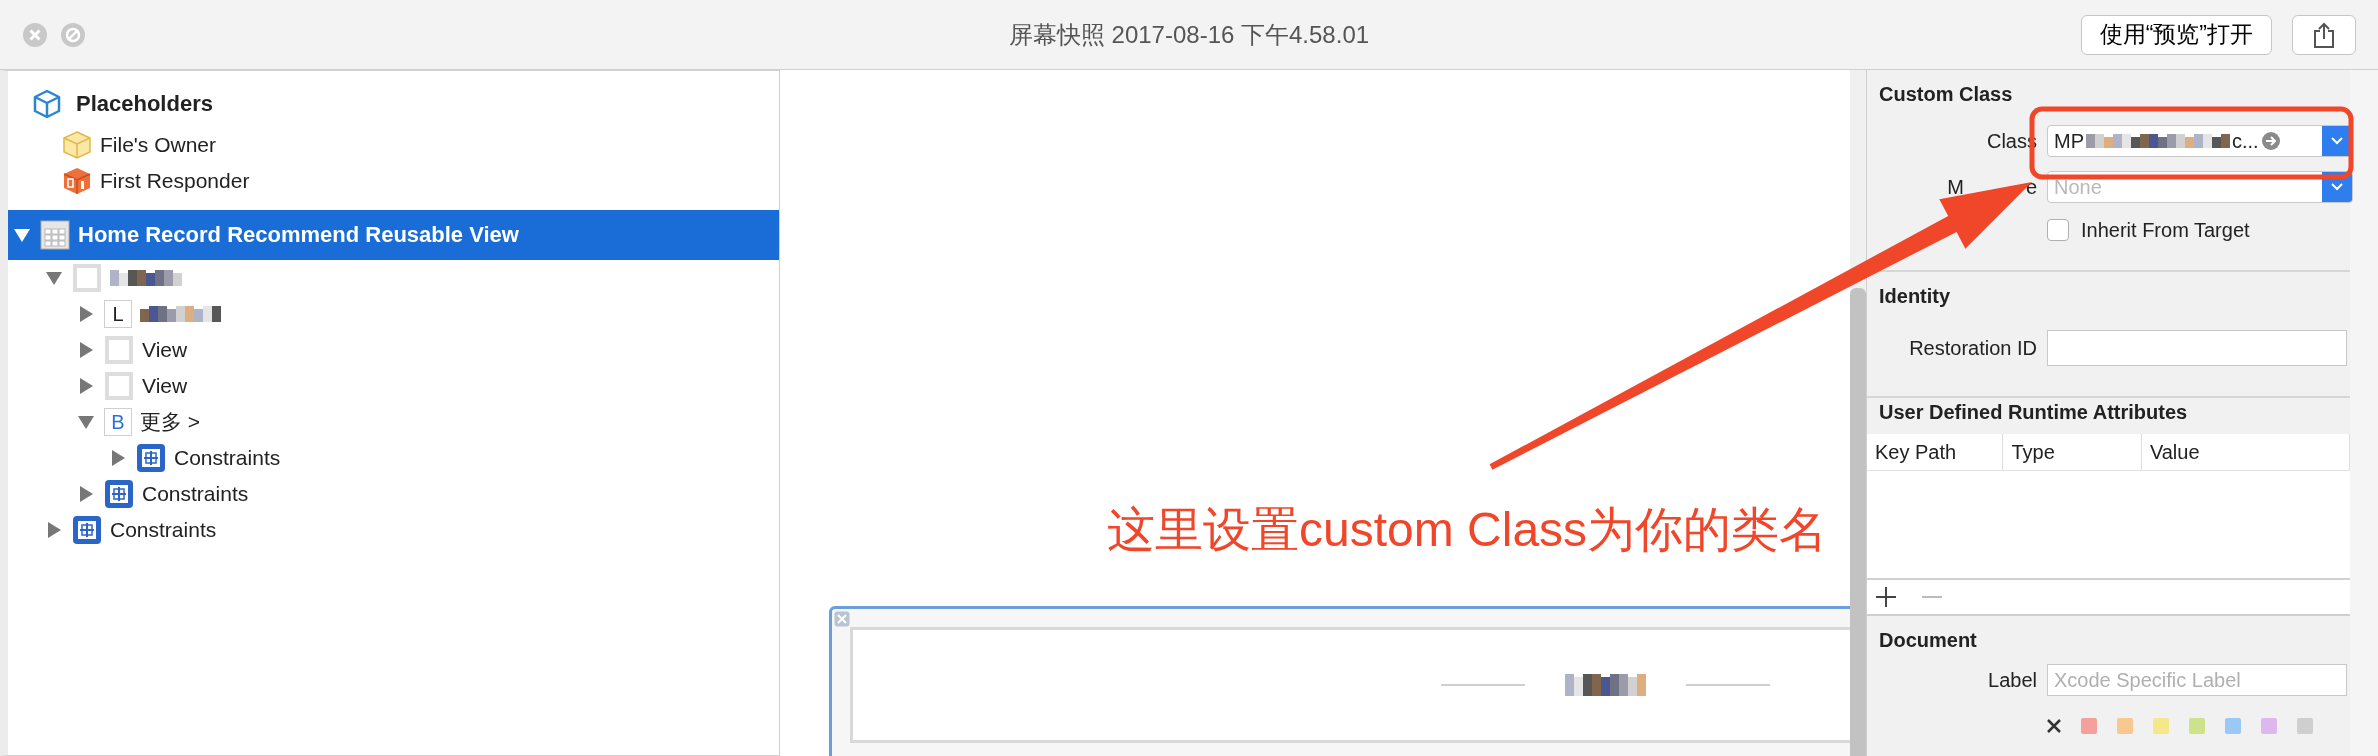  I want to click on section-heading: Custom Class, so click(1946, 94).